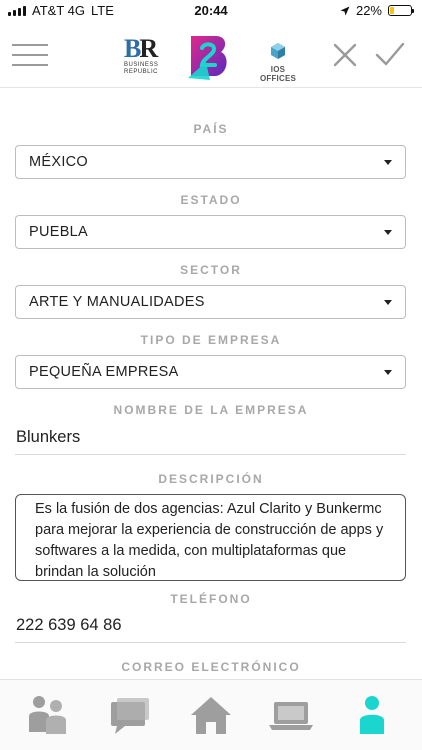 This screenshot has width=422, height=750. I want to click on pais-select: MÉXICO, so click(210, 162).